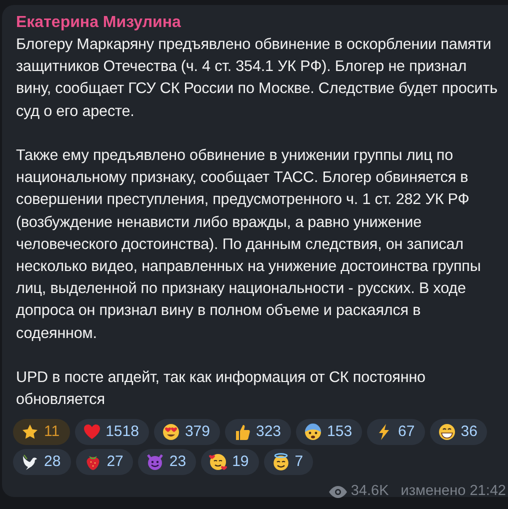  Describe the element at coordinates (329, 432) in the screenshot. I see `reaction-button: 153` at that location.